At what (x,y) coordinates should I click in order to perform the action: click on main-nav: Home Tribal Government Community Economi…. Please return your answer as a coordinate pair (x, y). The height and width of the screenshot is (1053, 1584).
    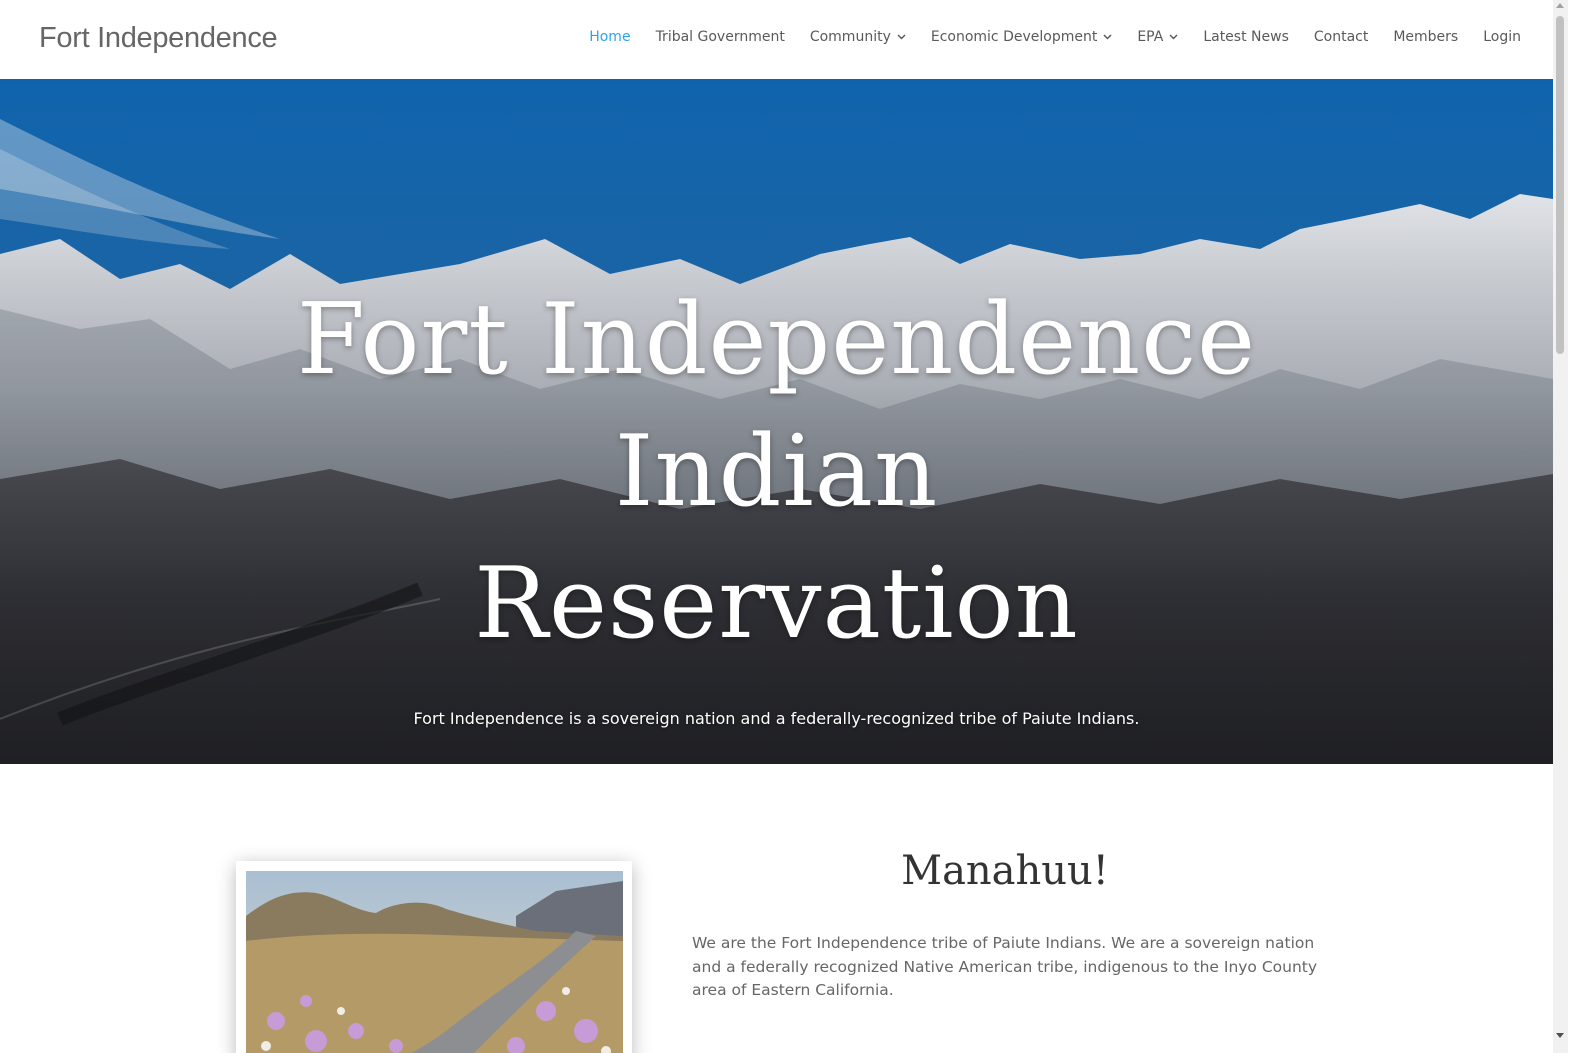
    Looking at the image, I should click on (1042, 37).